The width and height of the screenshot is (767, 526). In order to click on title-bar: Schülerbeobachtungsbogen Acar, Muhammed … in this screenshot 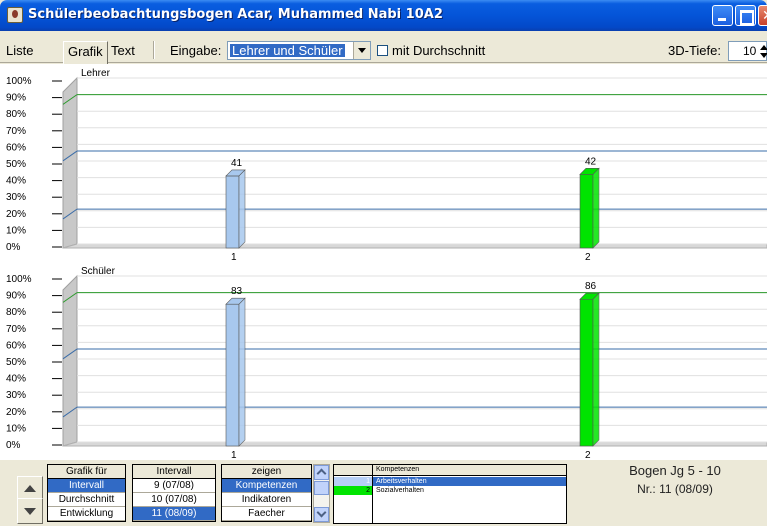, I will do `click(383, 15)`.